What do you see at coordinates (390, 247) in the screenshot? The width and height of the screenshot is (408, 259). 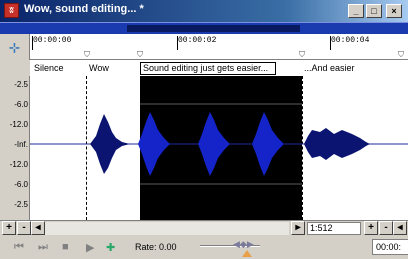 I see `time-display: 00:00:` at bounding box center [390, 247].